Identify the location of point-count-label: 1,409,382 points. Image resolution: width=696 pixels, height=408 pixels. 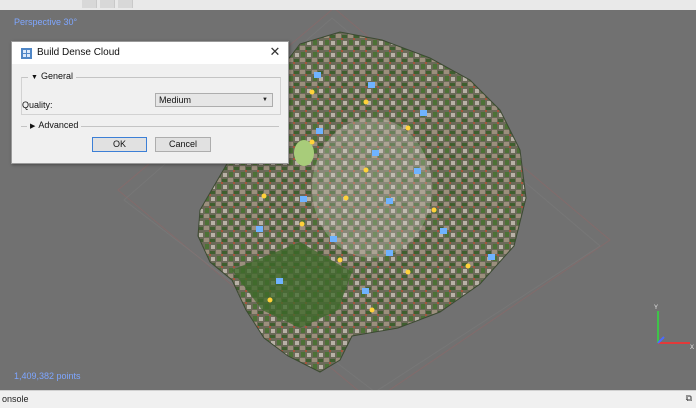
(47, 376).